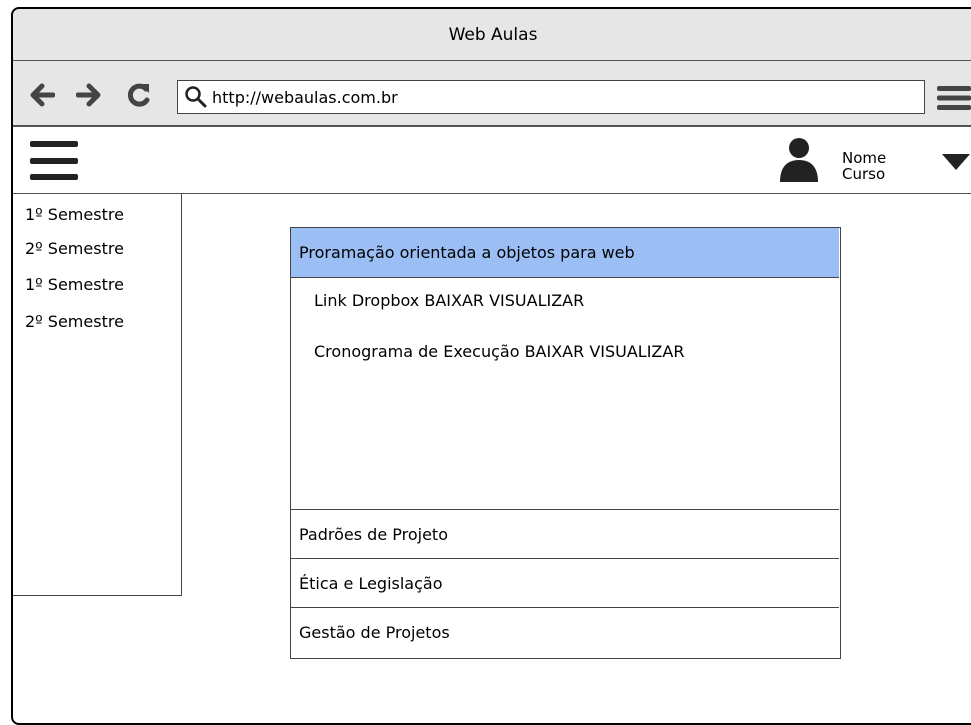 This screenshot has width=971, height=725. What do you see at coordinates (499, 351) in the screenshot?
I see `schedule-link-row: Cronograma de Execução BAIXAR VISUALIZAR` at bounding box center [499, 351].